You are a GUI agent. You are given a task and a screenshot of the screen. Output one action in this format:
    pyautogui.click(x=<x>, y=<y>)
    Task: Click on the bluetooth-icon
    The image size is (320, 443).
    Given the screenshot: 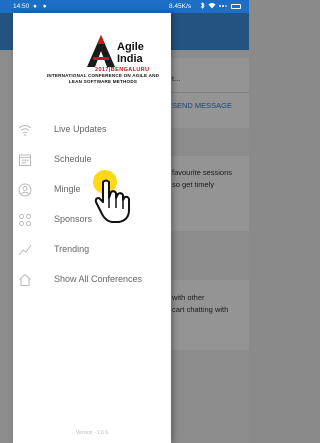 What is the action you would take?
    pyautogui.click(x=202, y=5)
    